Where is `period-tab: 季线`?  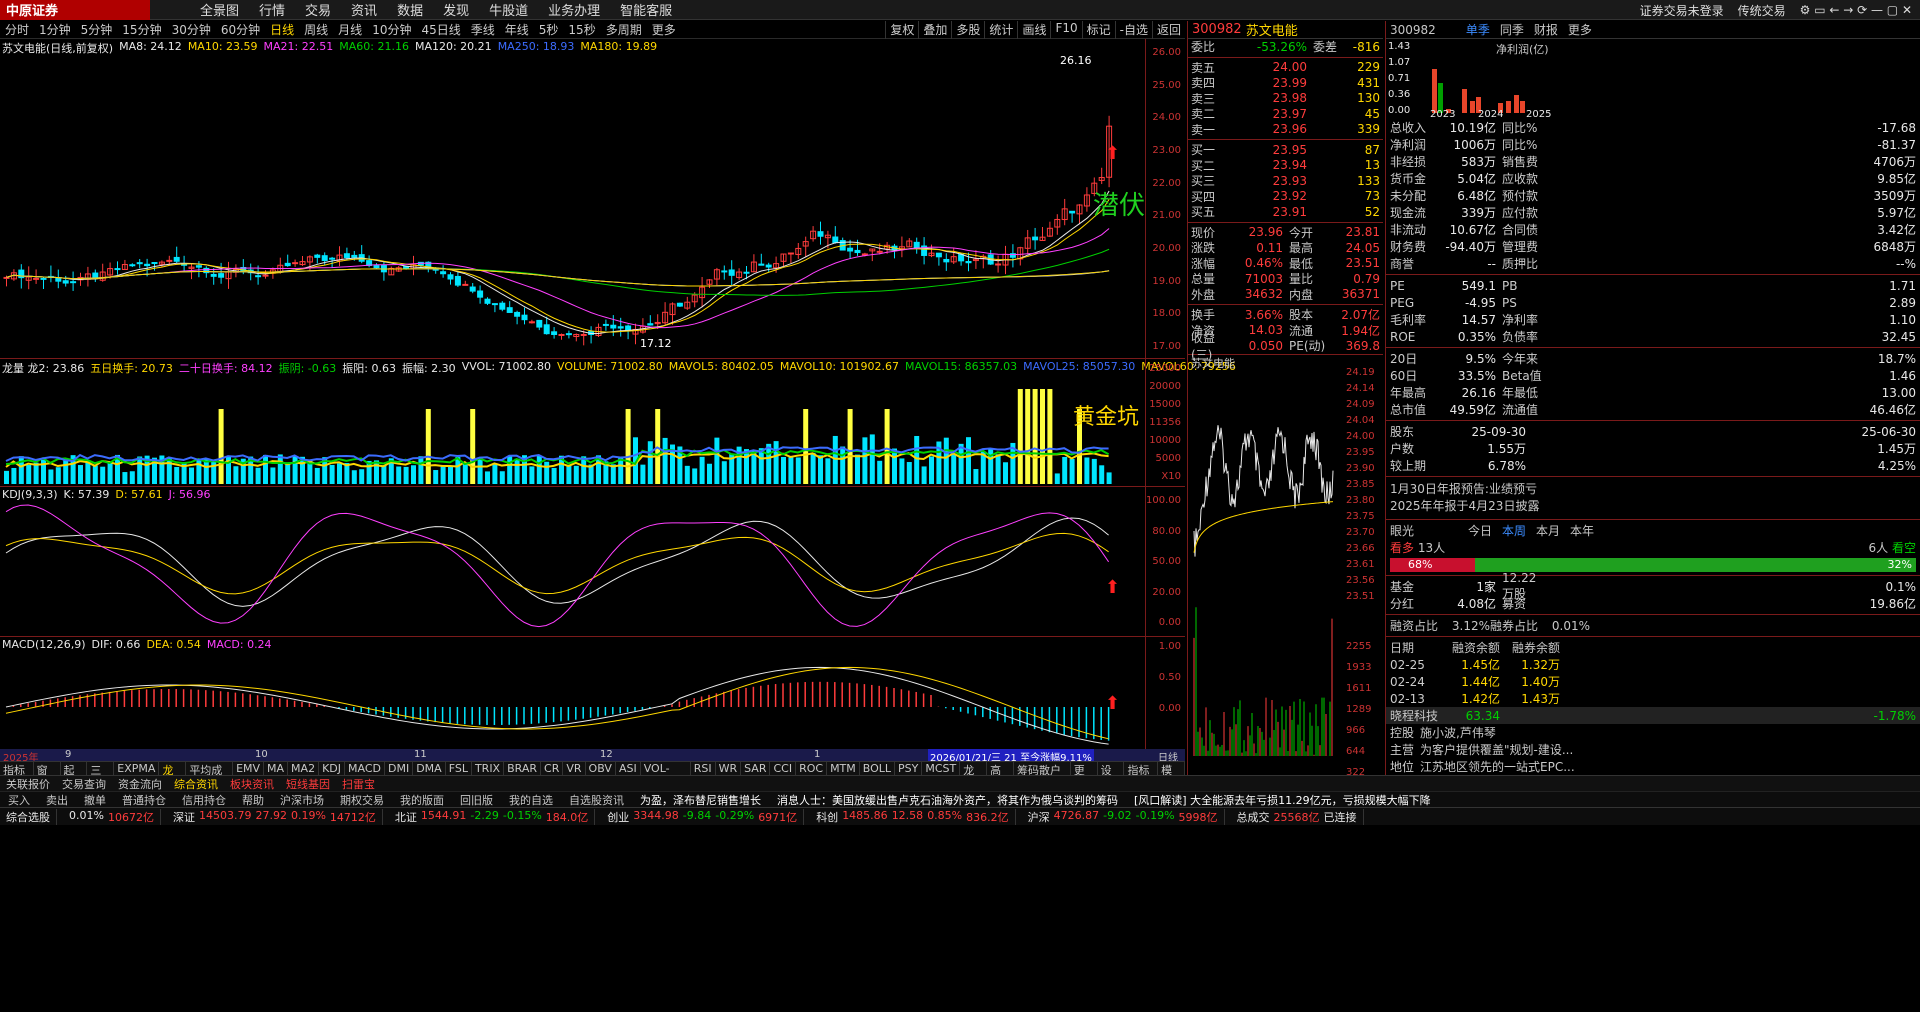
period-tab: 季线 is located at coordinates (483, 29).